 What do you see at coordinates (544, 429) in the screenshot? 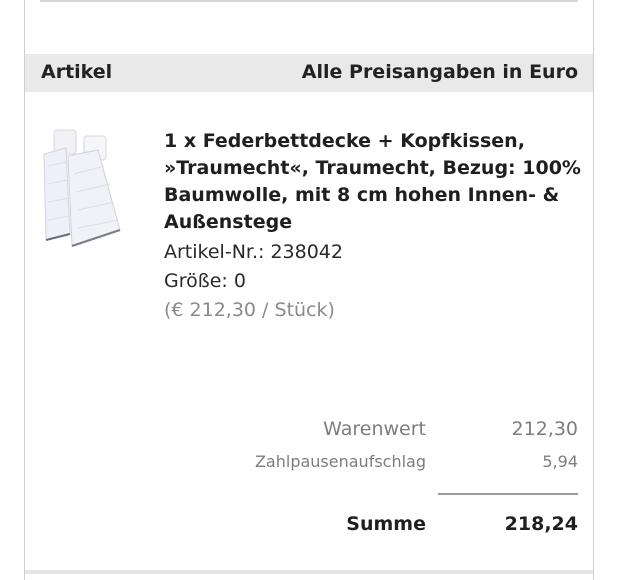
I see `goods-value: 212,30` at bounding box center [544, 429].